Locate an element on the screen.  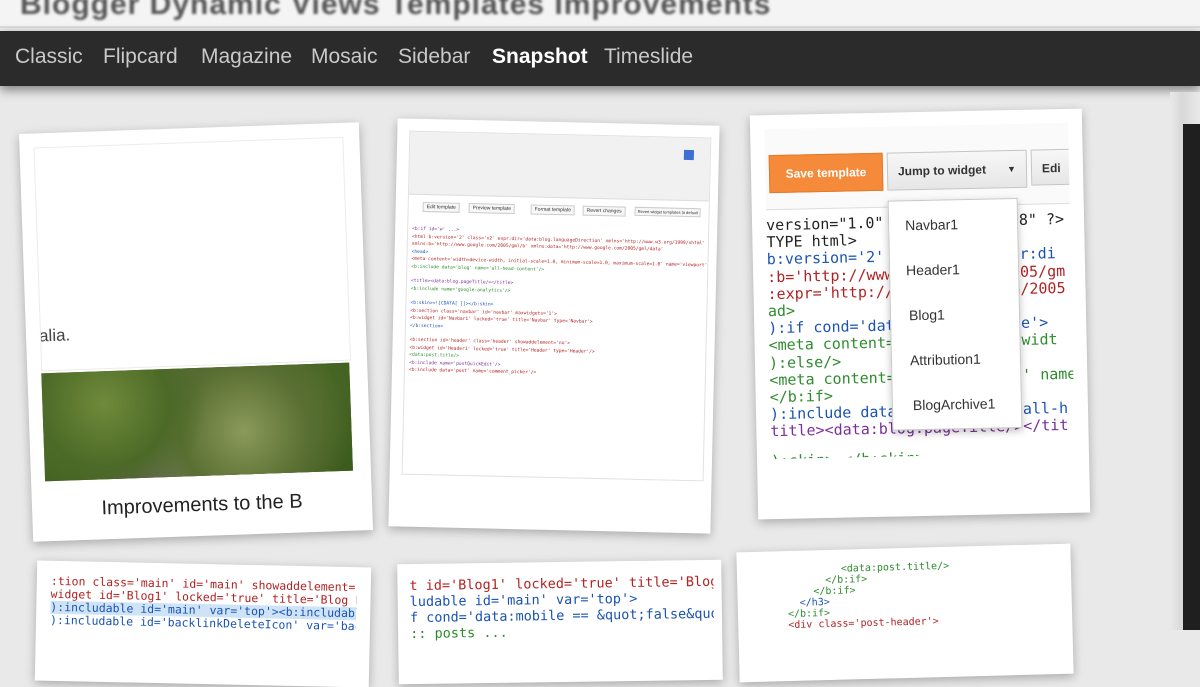
header-divider is located at coordinates (600, 27).